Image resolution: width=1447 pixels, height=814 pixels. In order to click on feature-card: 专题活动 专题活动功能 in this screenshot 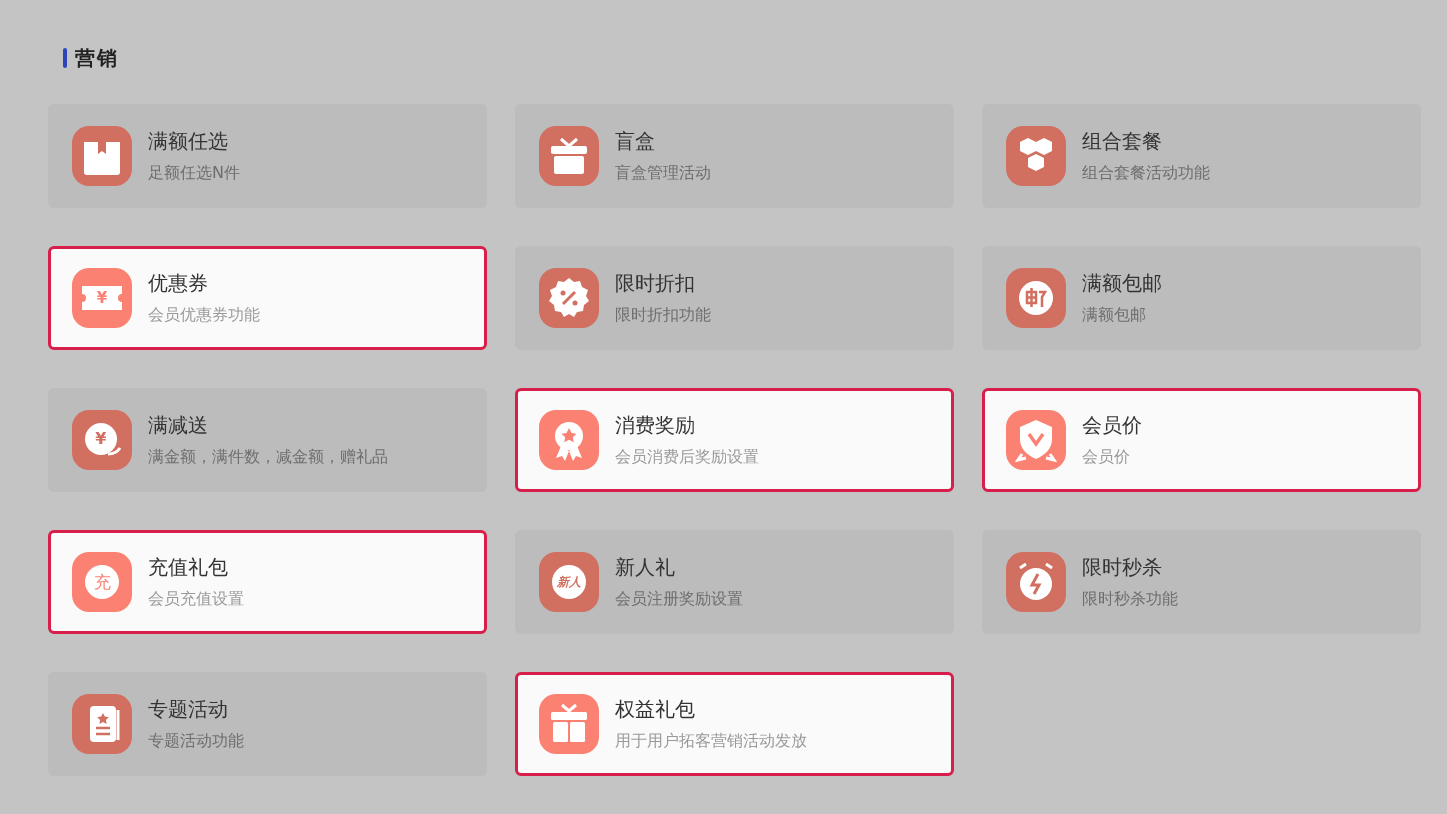, I will do `click(267, 724)`.